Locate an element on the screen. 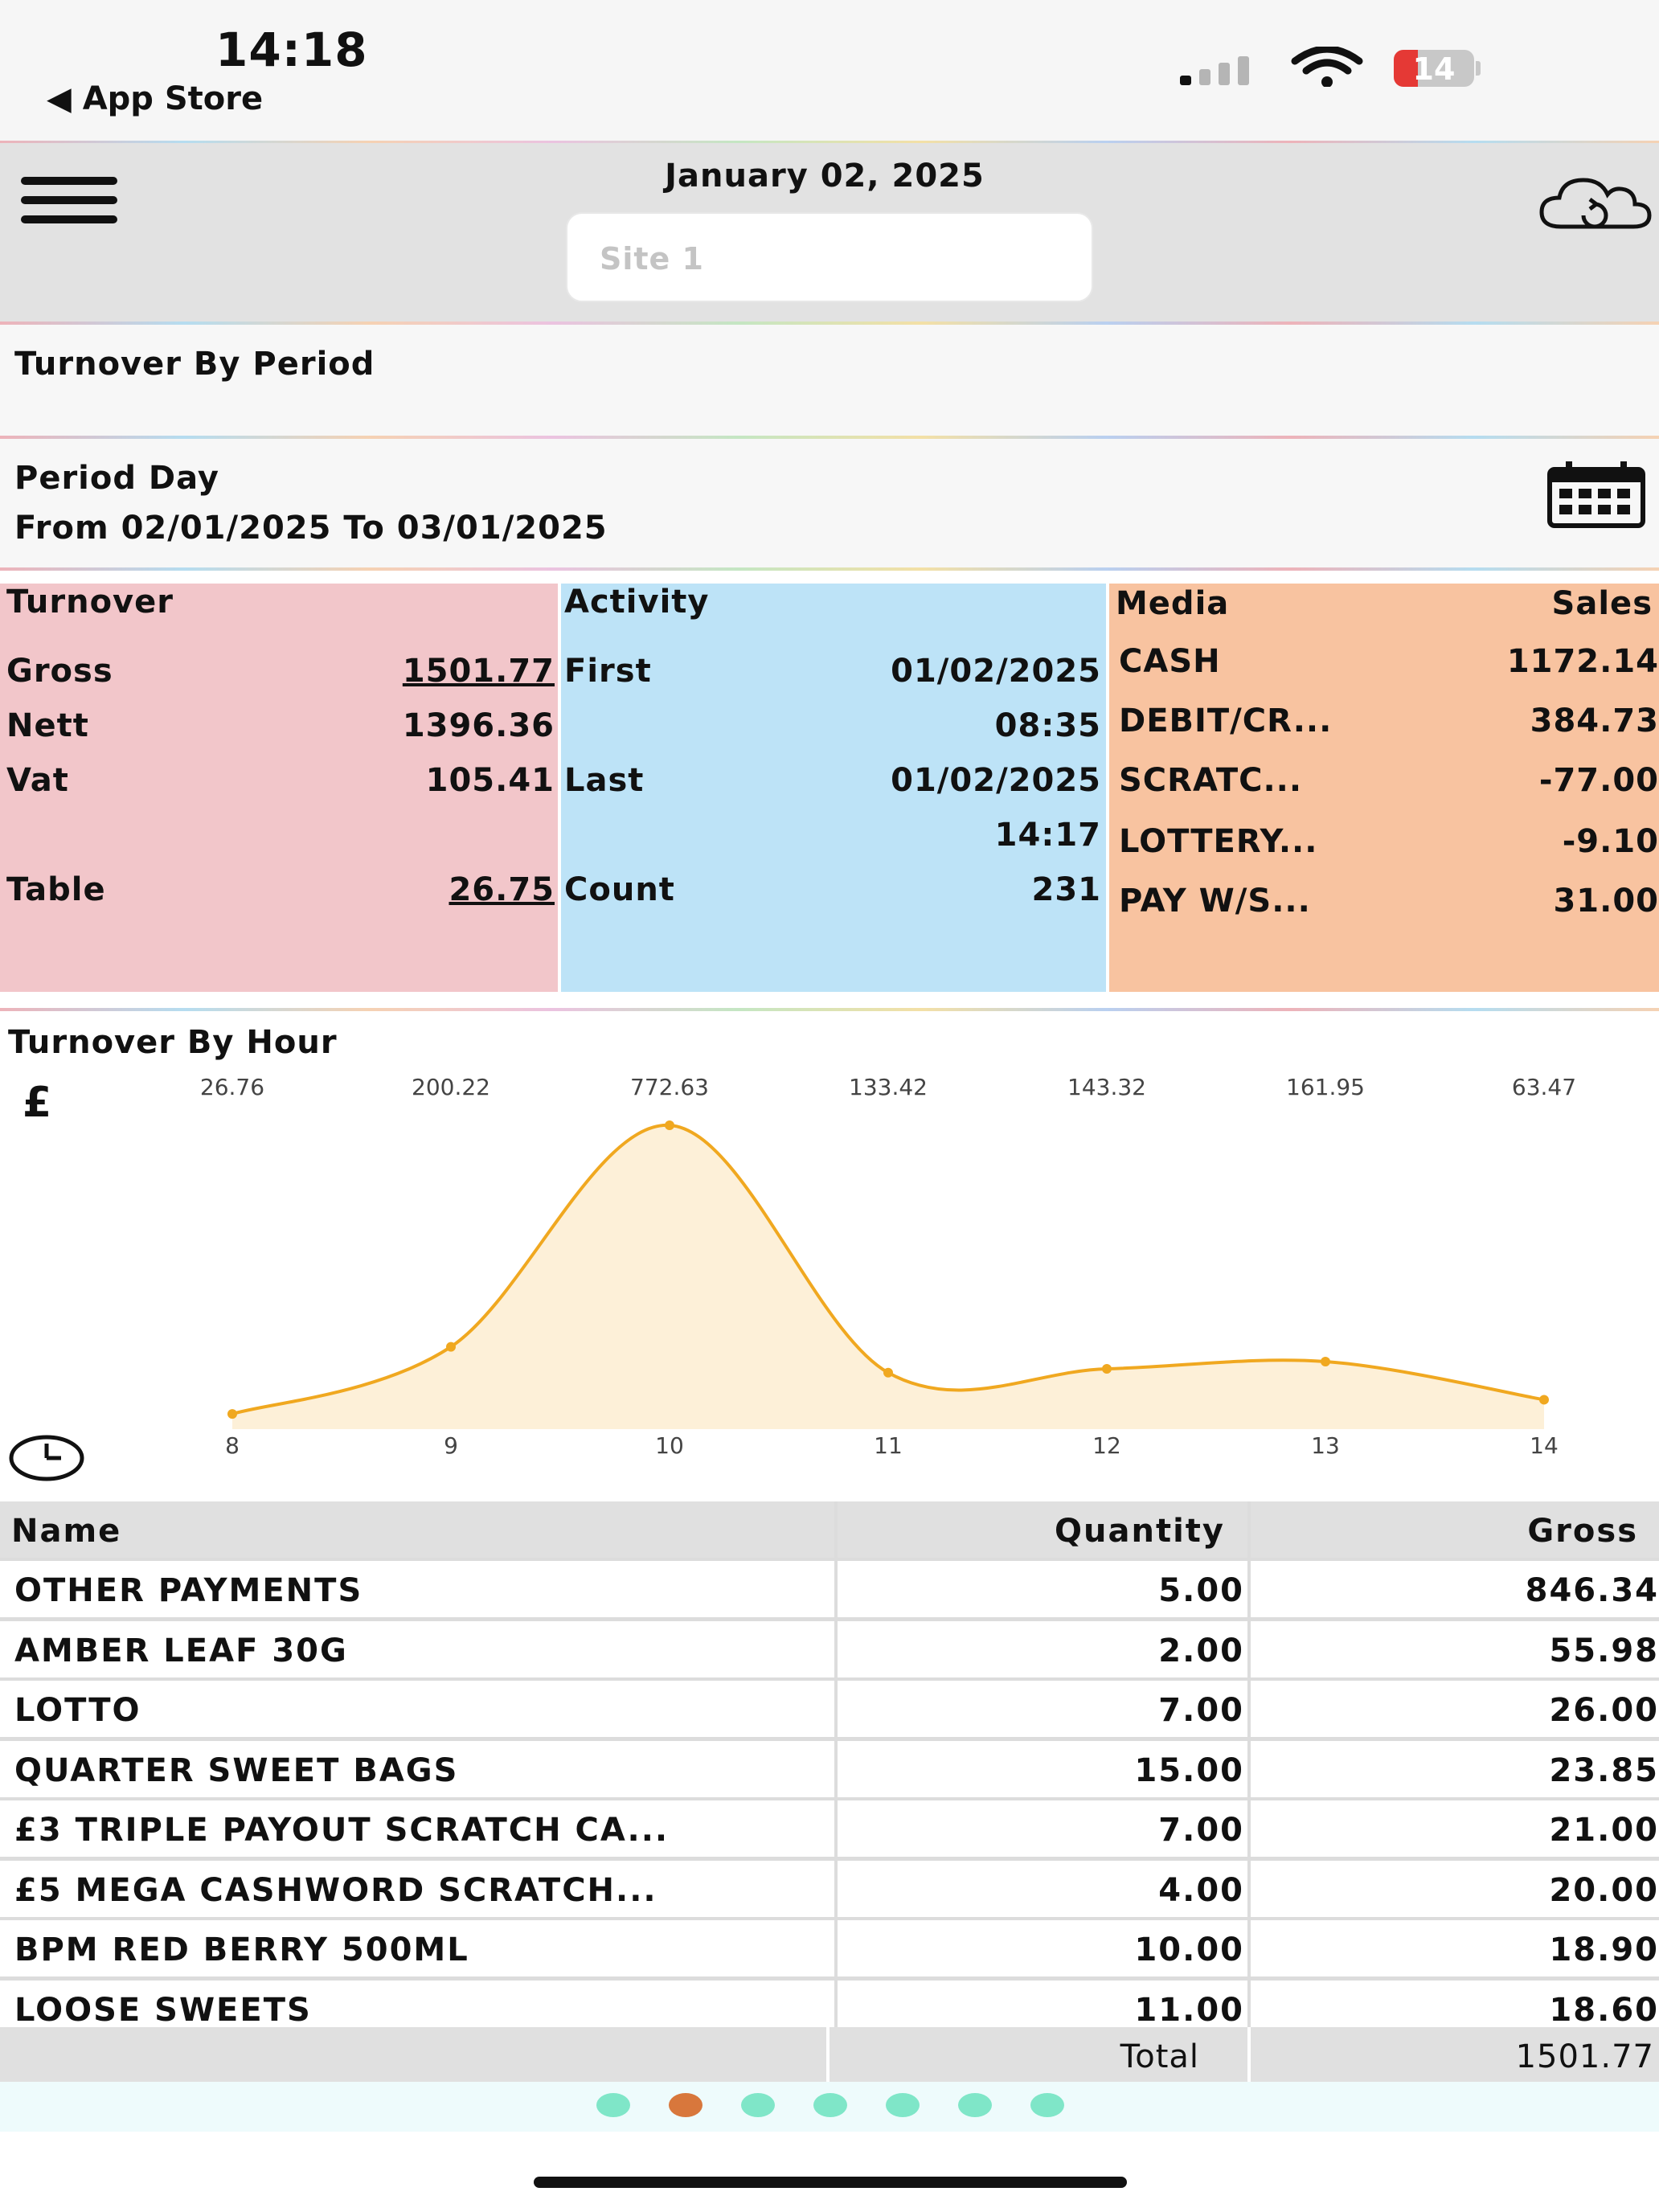 Image resolution: width=1659 pixels, height=2212 pixels. back-to-app-store: ◀ App Store is located at coordinates (155, 98).